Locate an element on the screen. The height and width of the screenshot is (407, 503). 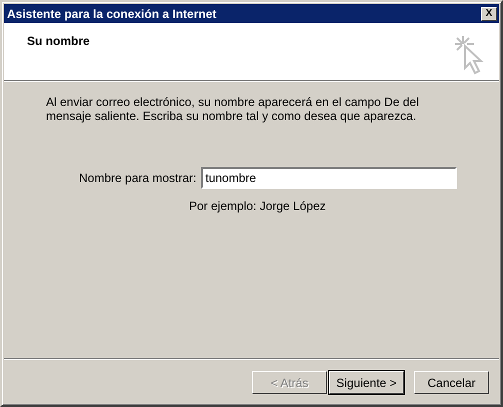
window-title: Asistente para la conexión a Internet is located at coordinates (111, 13).